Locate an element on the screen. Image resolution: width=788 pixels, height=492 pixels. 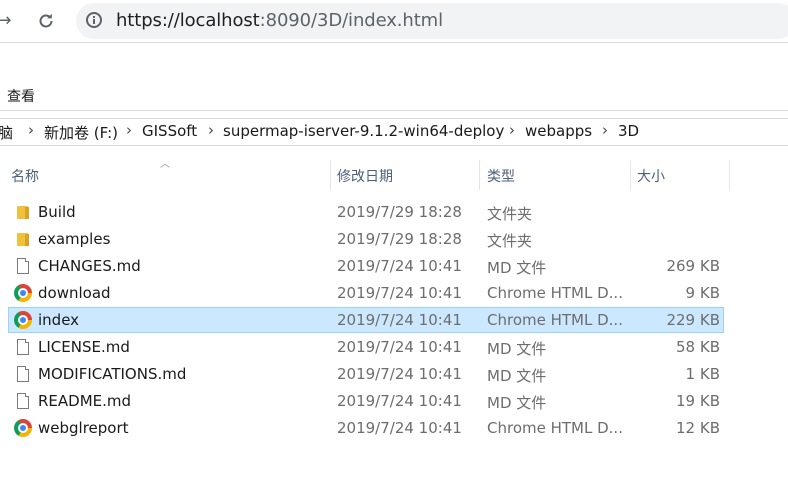
ribbon-divider is located at coordinates (394, 110).